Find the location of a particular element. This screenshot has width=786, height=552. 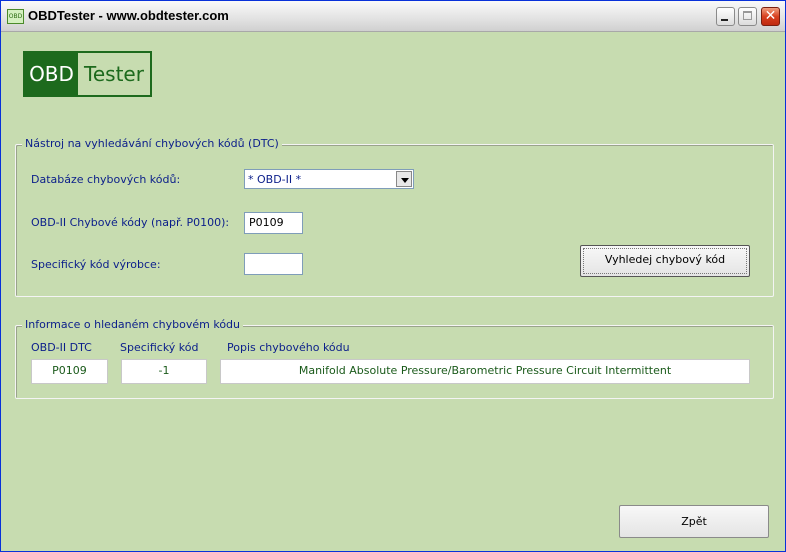

app-icon: OBD is located at coordinates (15, 16).